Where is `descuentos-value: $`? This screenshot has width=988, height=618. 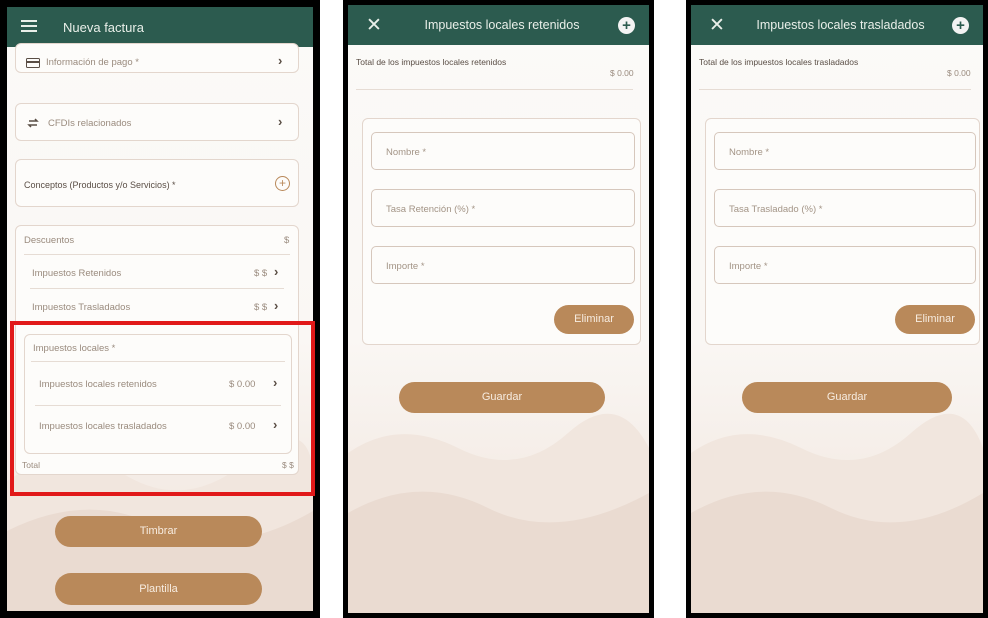
descuentos-value: $ is located at coordinates (287, 240).